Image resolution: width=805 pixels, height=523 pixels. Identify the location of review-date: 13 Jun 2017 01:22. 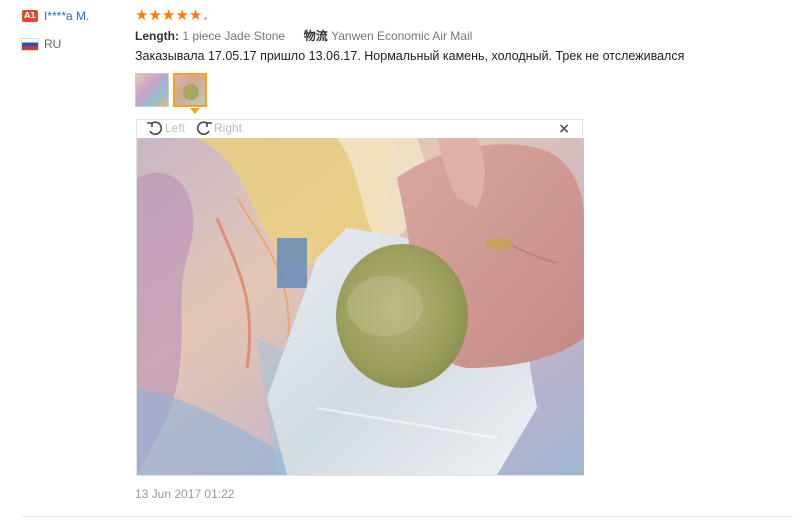
(185, 494).